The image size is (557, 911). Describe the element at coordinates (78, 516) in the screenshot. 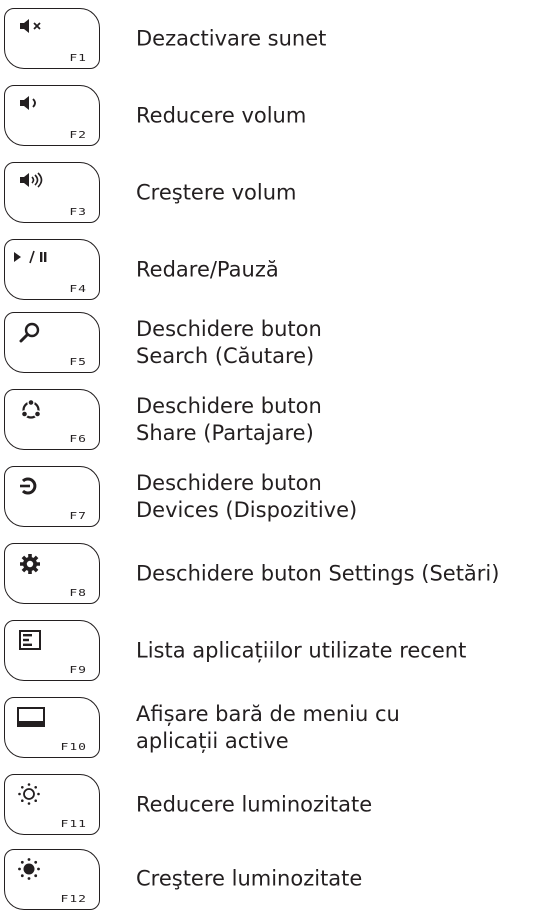

I see `function-key-label: F7` at that location.